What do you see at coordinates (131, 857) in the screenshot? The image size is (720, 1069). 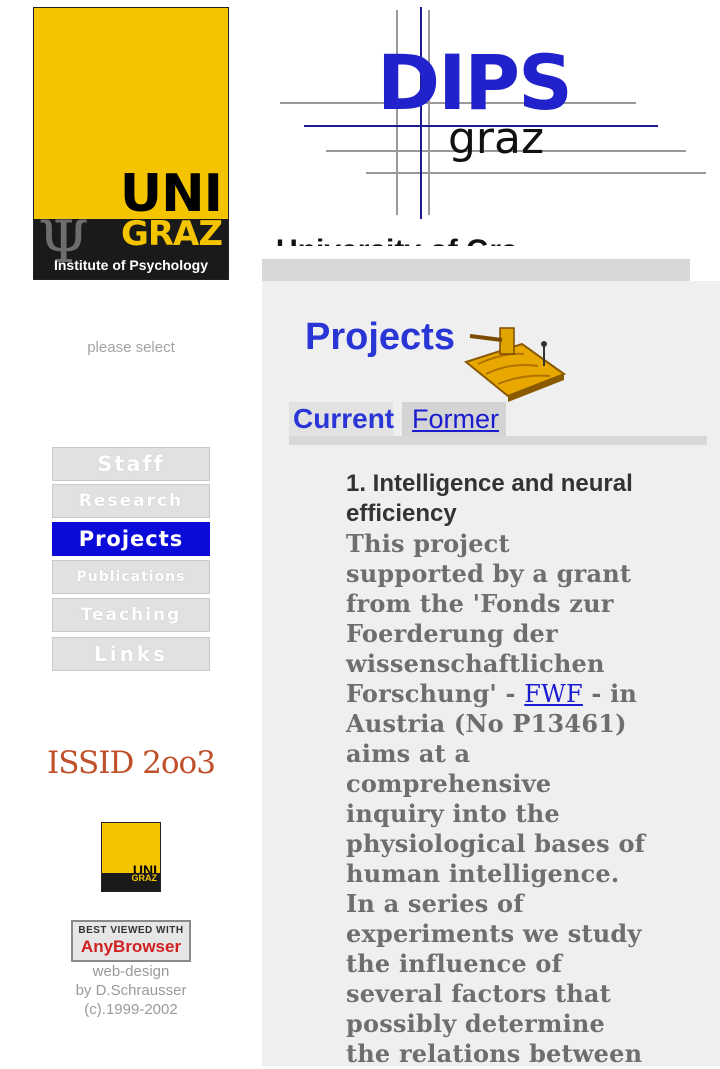 I see `uni-graz-small-logo: UNI GRAZ` at bounding box center [131, 857].